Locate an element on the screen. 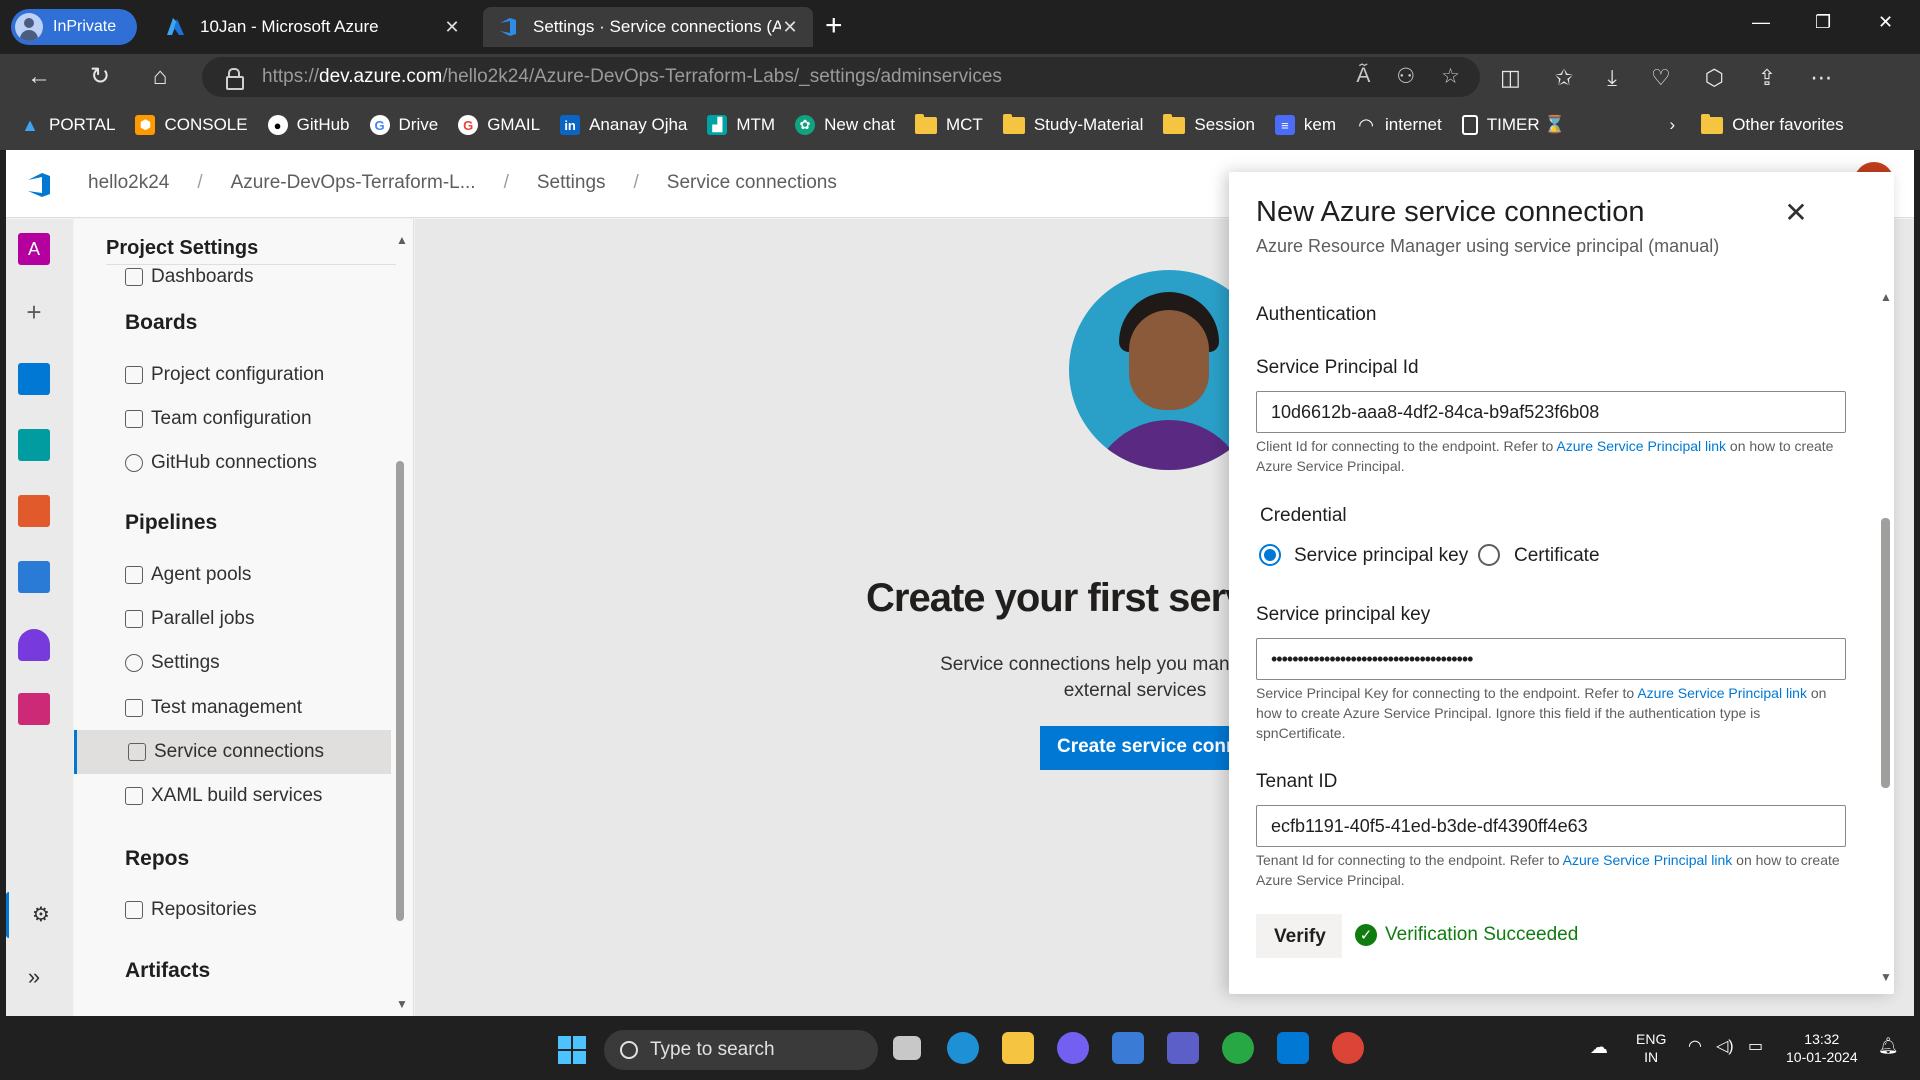  restore-icon: ❐ is located at coordinates (1823, 22).